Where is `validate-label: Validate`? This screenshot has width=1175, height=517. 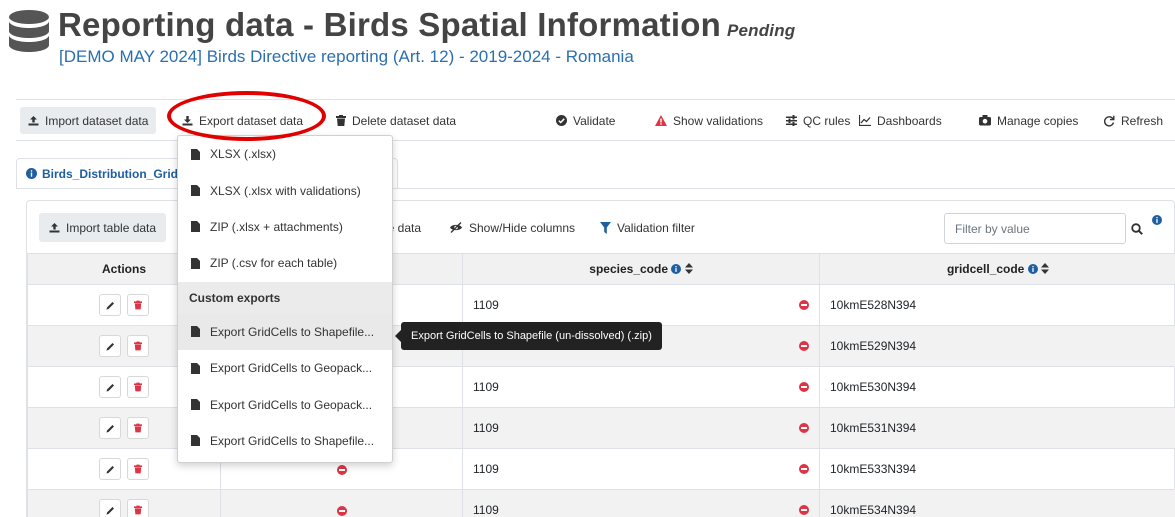 validate-label: Validate is located at coordinates (594, 120).